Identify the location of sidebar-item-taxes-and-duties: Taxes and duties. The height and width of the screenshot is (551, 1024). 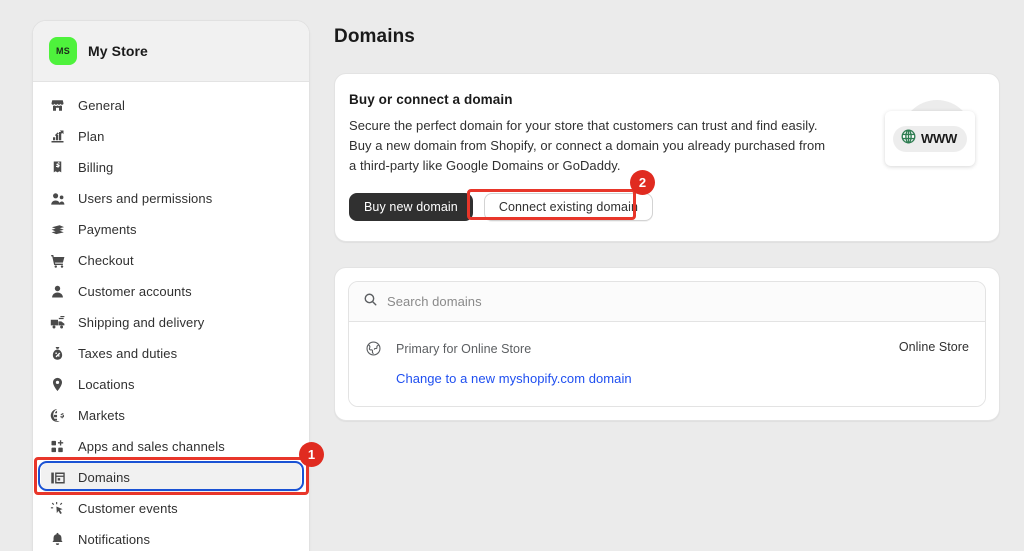
(171, 353).